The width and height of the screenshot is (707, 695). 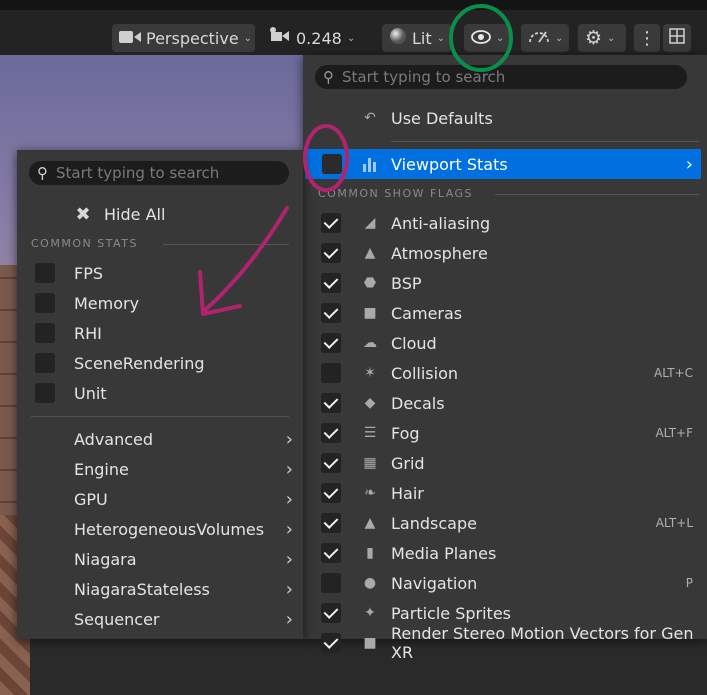 What do you see at coordinates (326, 158) in the screenshot?
I see `magenta-annotation-circle` at bounding box center [326, 158].